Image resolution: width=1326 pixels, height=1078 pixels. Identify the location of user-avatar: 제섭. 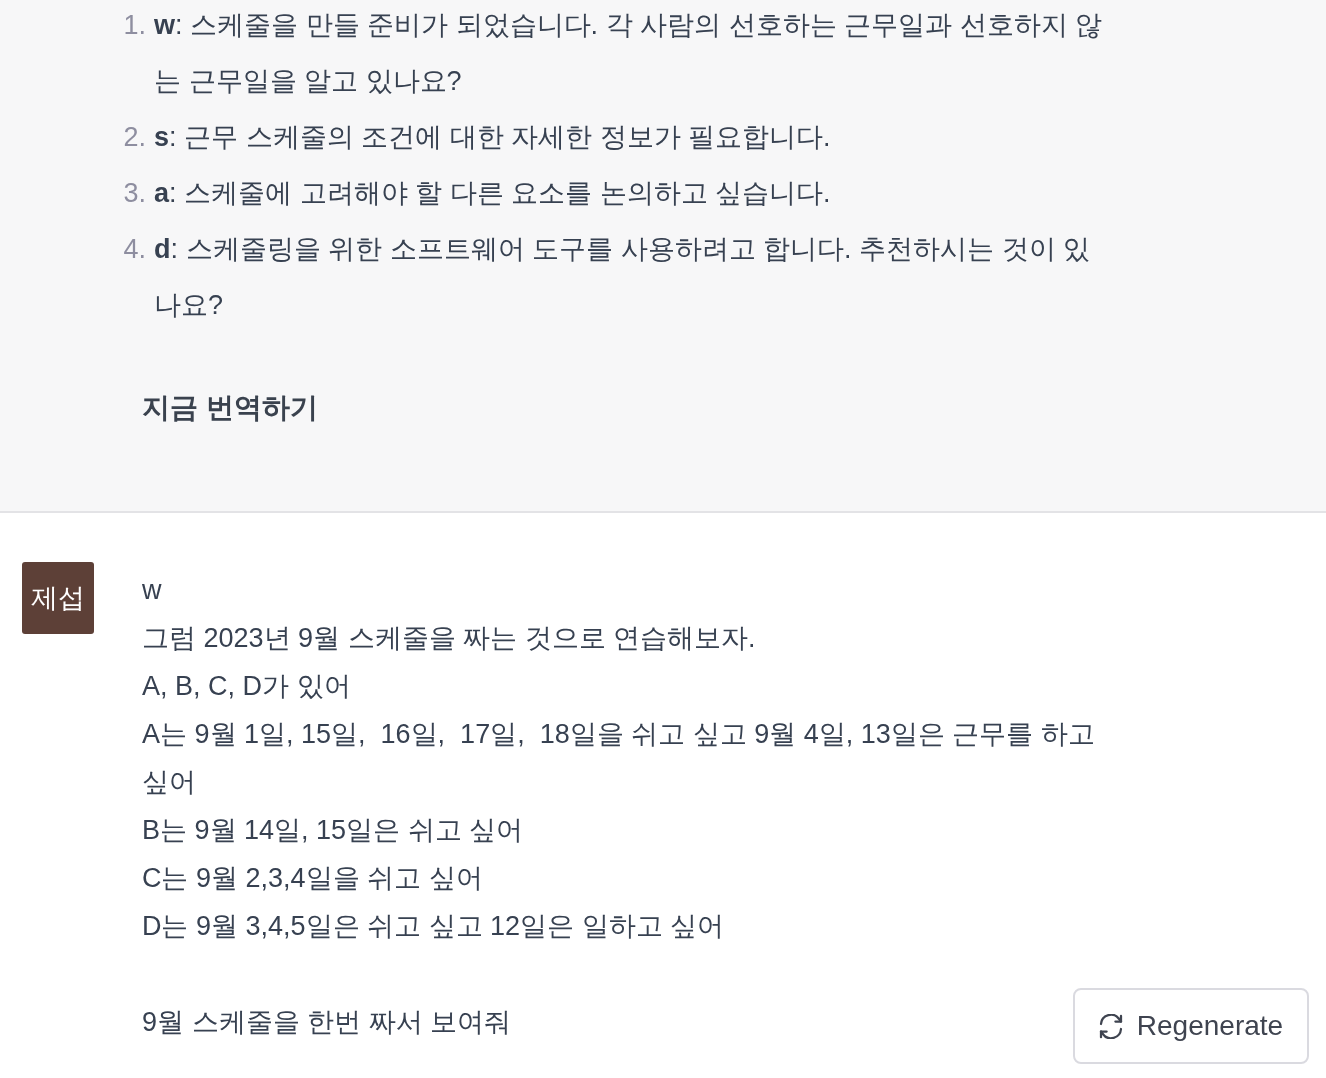
(58, 598).